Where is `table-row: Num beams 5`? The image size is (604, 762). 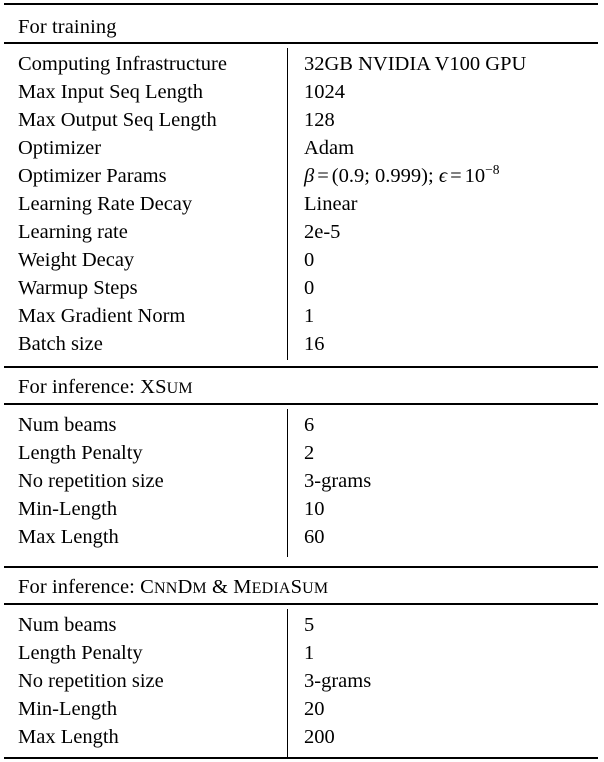
table-row: Num beams 5 is located at coordinates (302, 625).